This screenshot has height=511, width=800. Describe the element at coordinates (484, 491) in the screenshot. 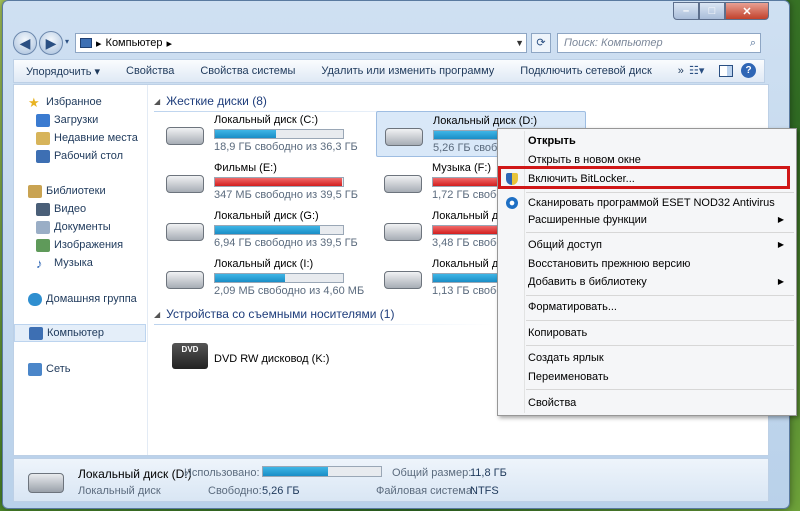

I see `details-fs-value: NTFS` at that location.